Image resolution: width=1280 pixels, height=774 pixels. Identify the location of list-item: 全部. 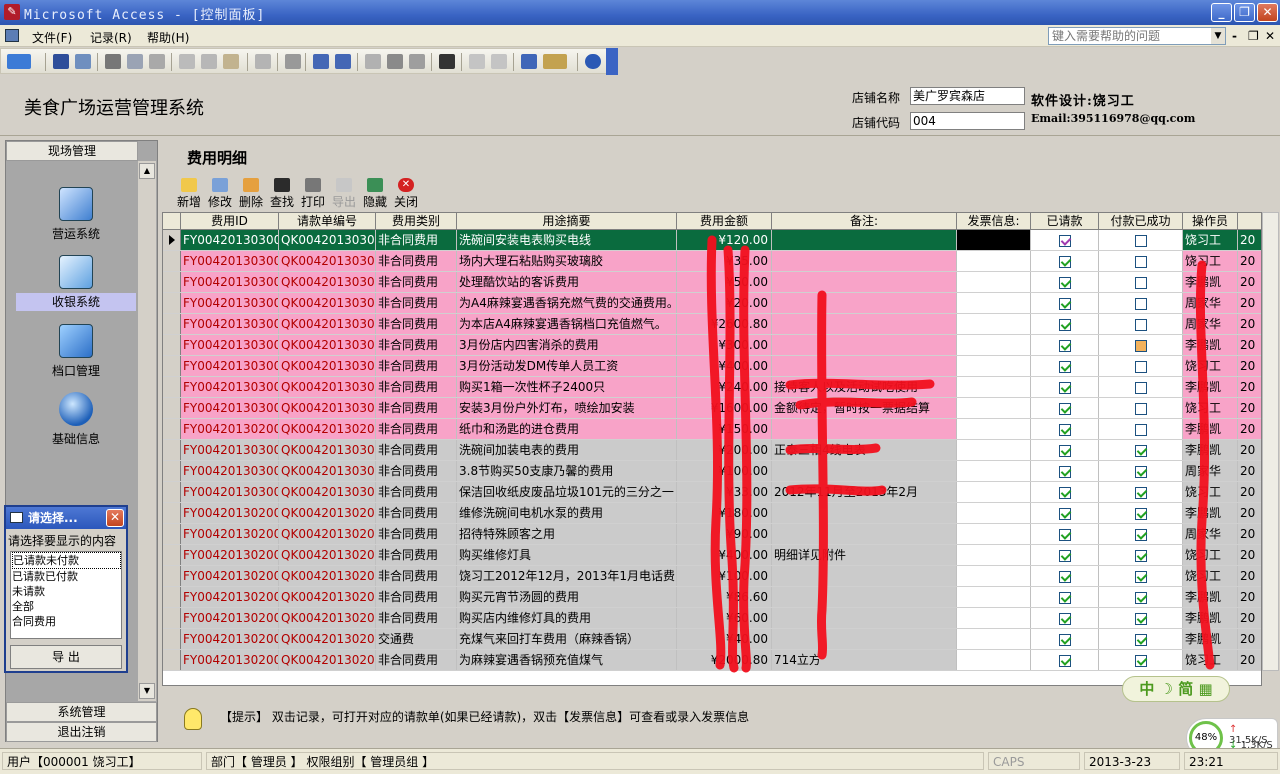
(66, 606).